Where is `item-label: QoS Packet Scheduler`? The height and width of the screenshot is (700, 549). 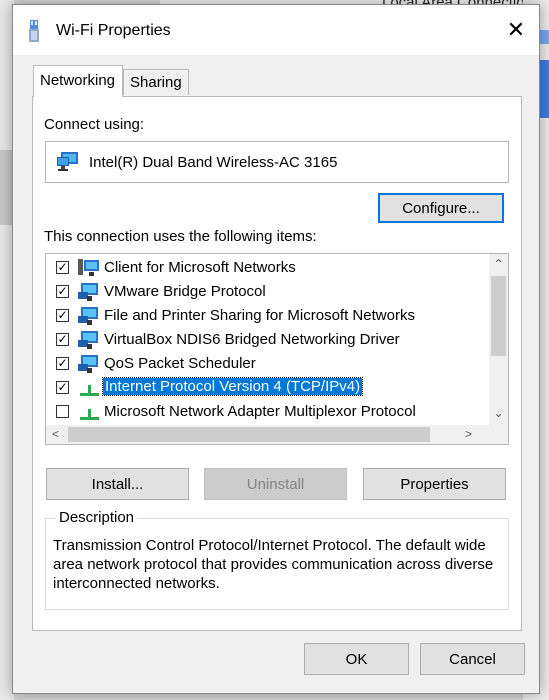
item-label: QoS Packet Scheduler is located at coordinates (180, 363).